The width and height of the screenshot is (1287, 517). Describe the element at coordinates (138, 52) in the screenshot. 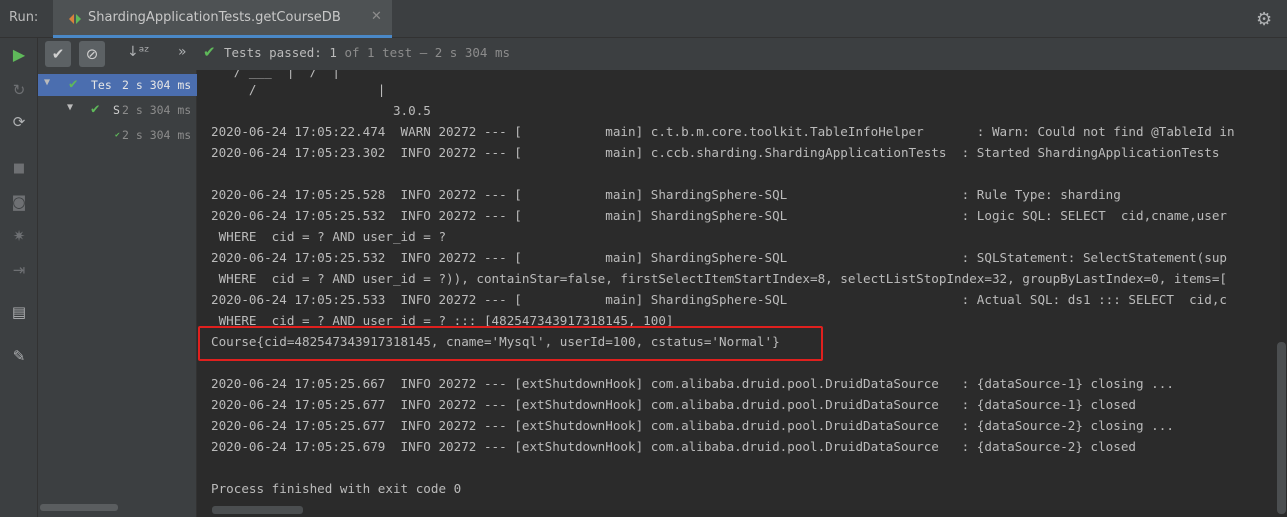

I see `sort-alphabetically-icon: ↓ᵃᶻ` at that location.